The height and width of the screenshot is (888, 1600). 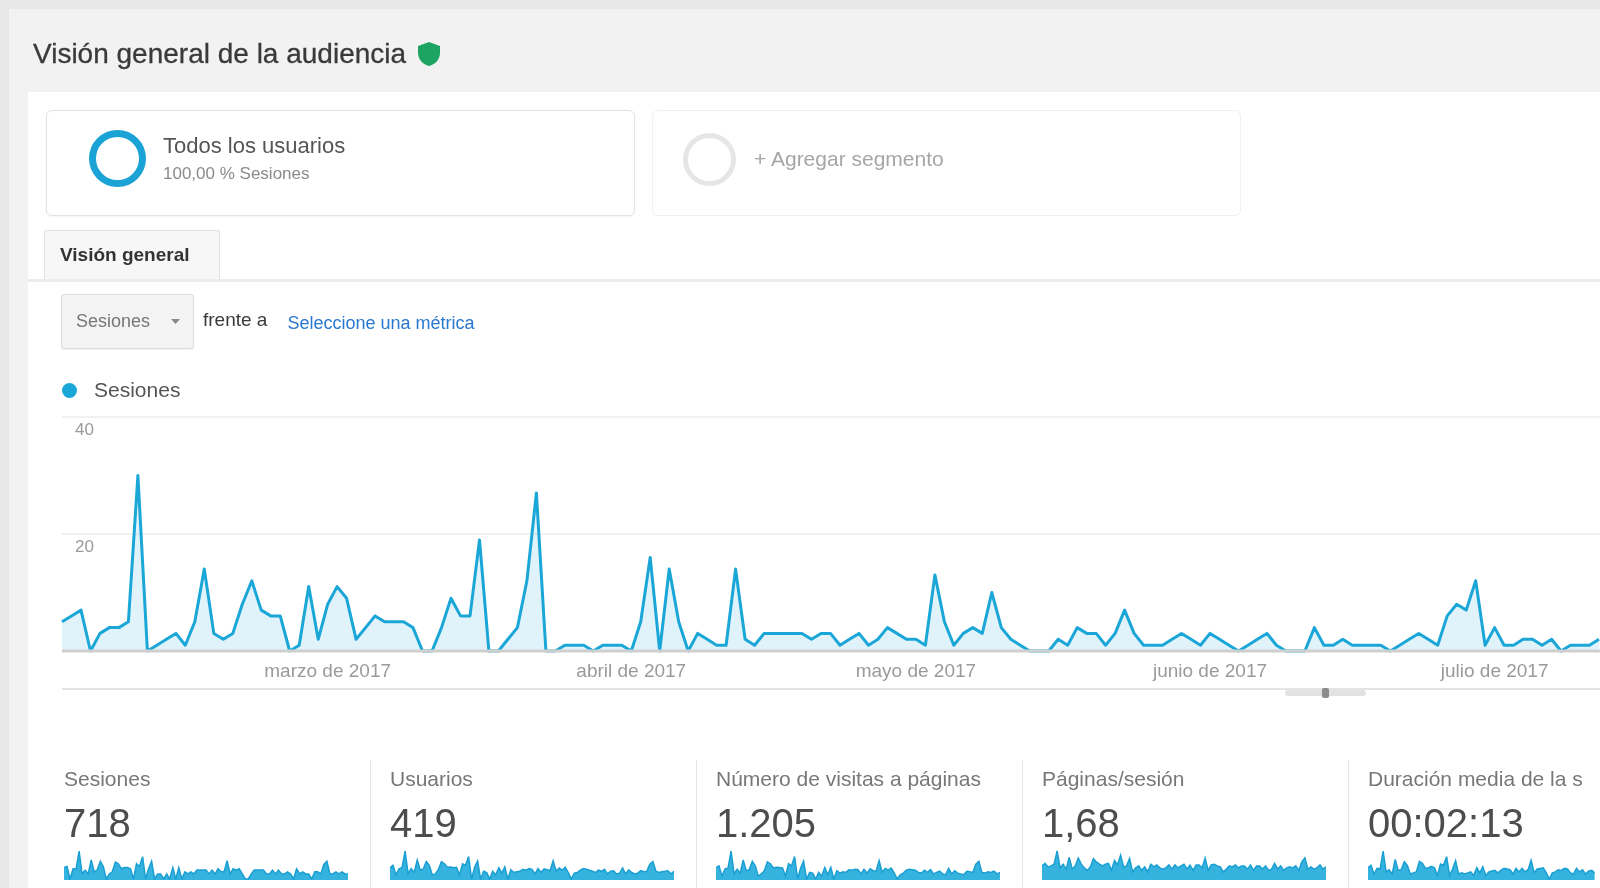 What do you see at coordinates (108, 779) in the screenshot?
I see `metric-label: Sesiones` at bounding box center [108, 779].